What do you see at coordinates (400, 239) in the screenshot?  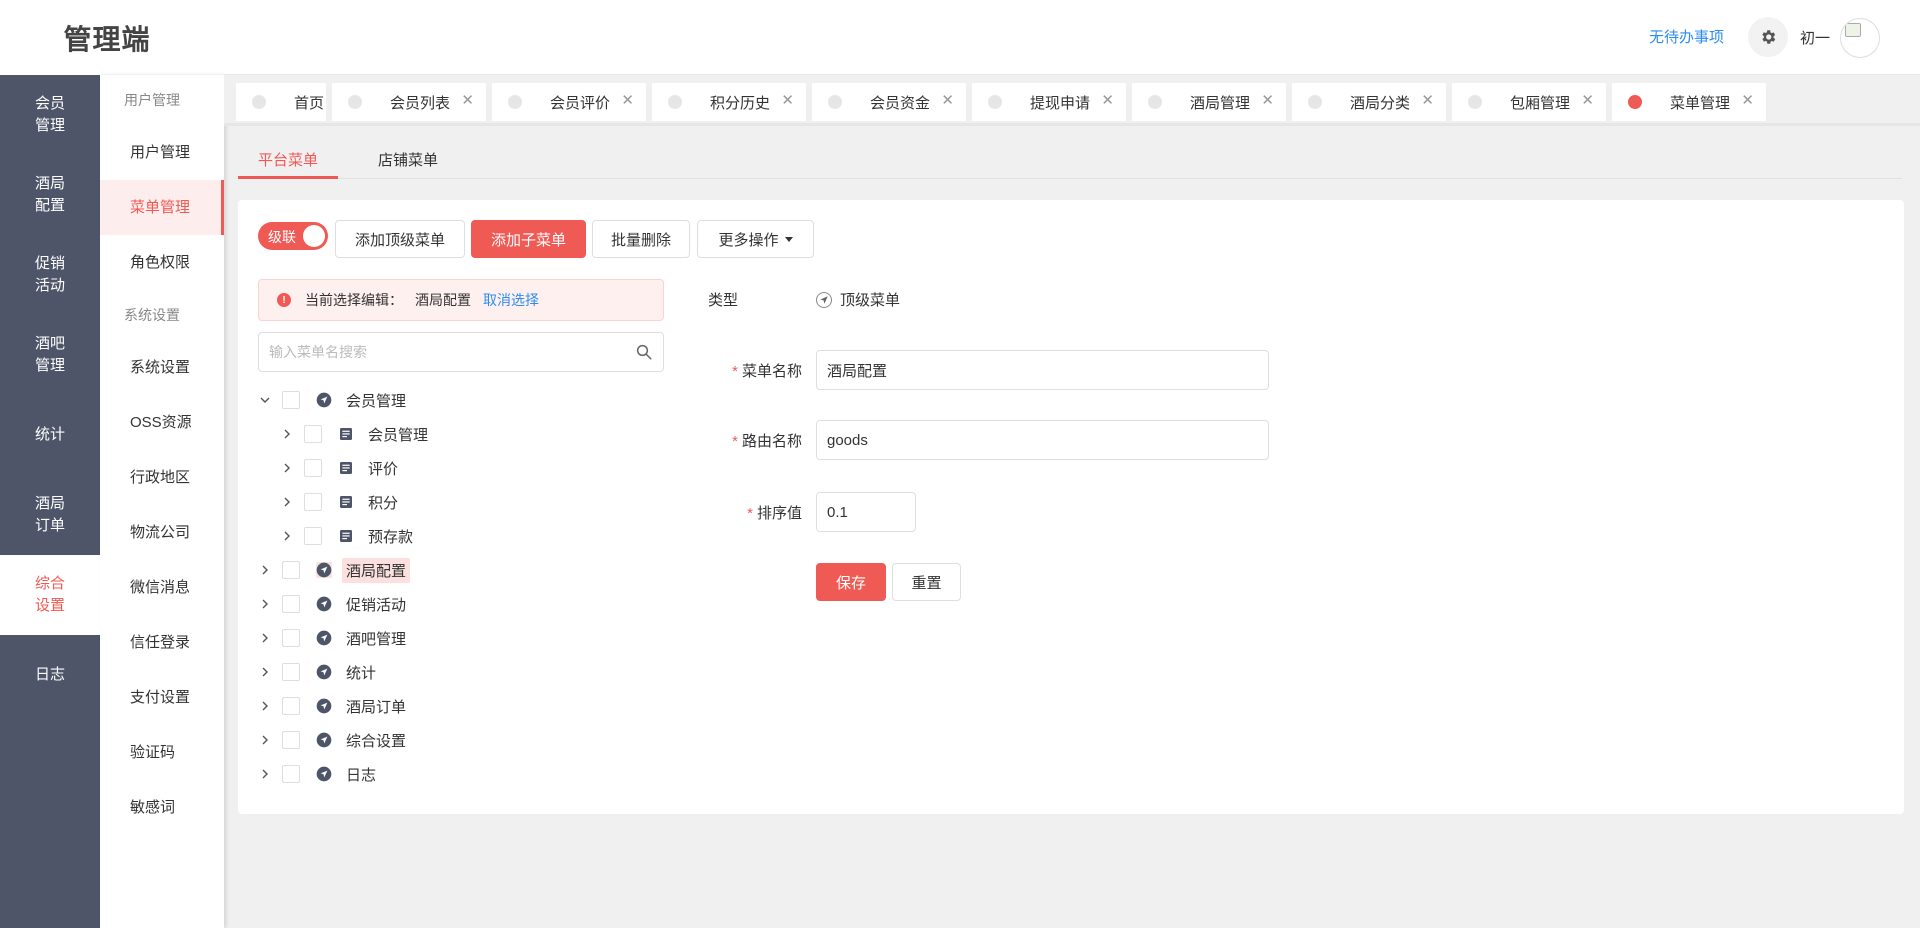 I see `add-top-menu-button: 添加顶级菜单` at bounding box center [400, 239].